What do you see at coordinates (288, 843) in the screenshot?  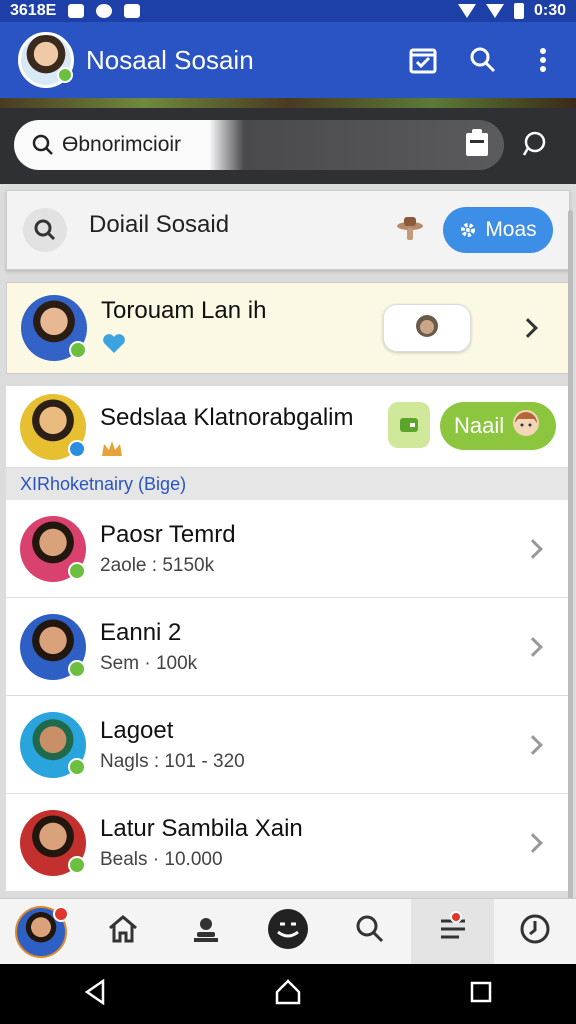 I see `list-item: Latur Sambila Xain Beals · 10.000` at bounding box center [288, 843].